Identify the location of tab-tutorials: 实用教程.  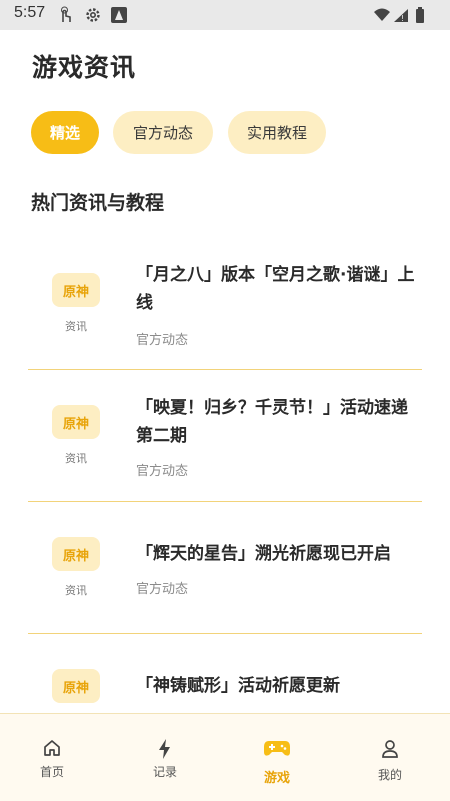
(277, 132).